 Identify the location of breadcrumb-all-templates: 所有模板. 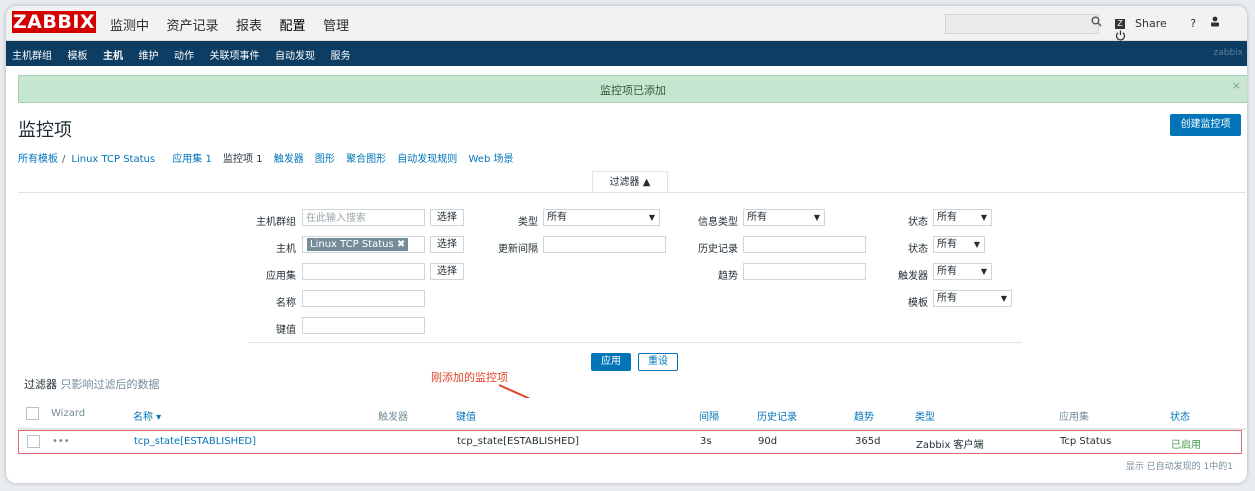
(38, 157).